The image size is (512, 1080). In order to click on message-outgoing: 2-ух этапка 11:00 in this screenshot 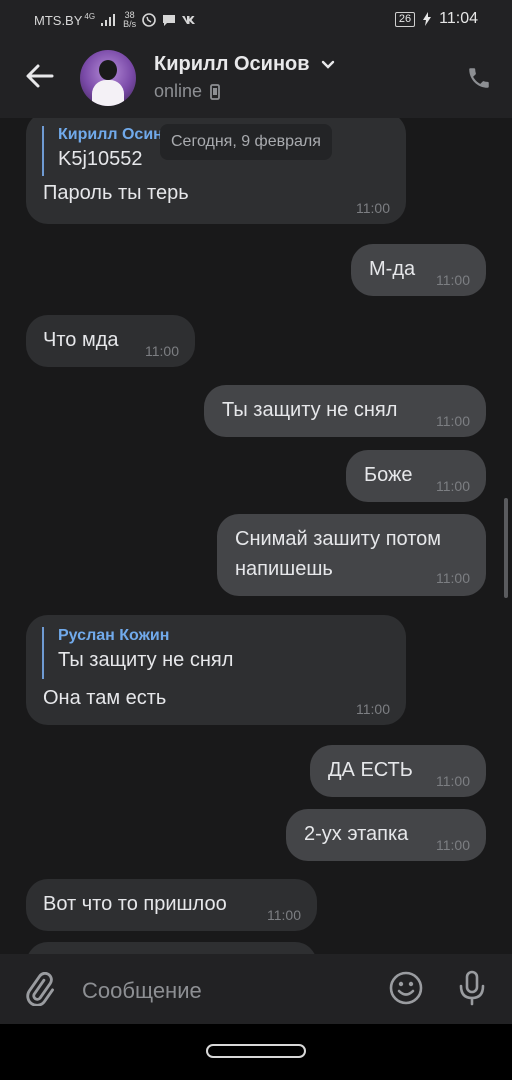, I will do `click(386, 835)`.